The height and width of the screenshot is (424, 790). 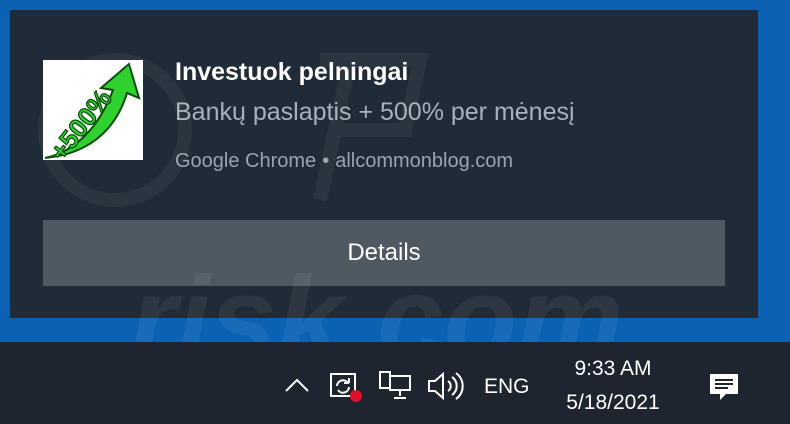 I want to click on network-icon, so click(x=395, y=386).